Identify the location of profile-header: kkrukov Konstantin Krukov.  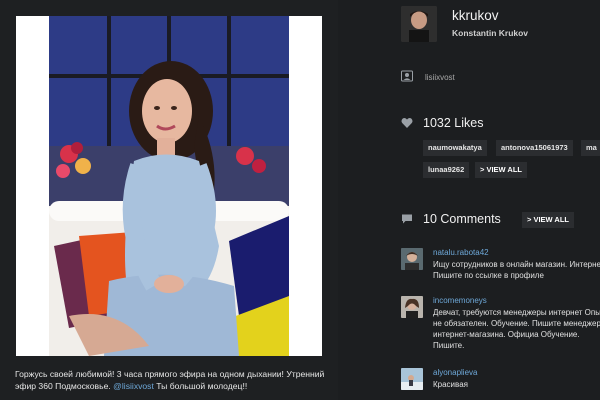
(500, 24).